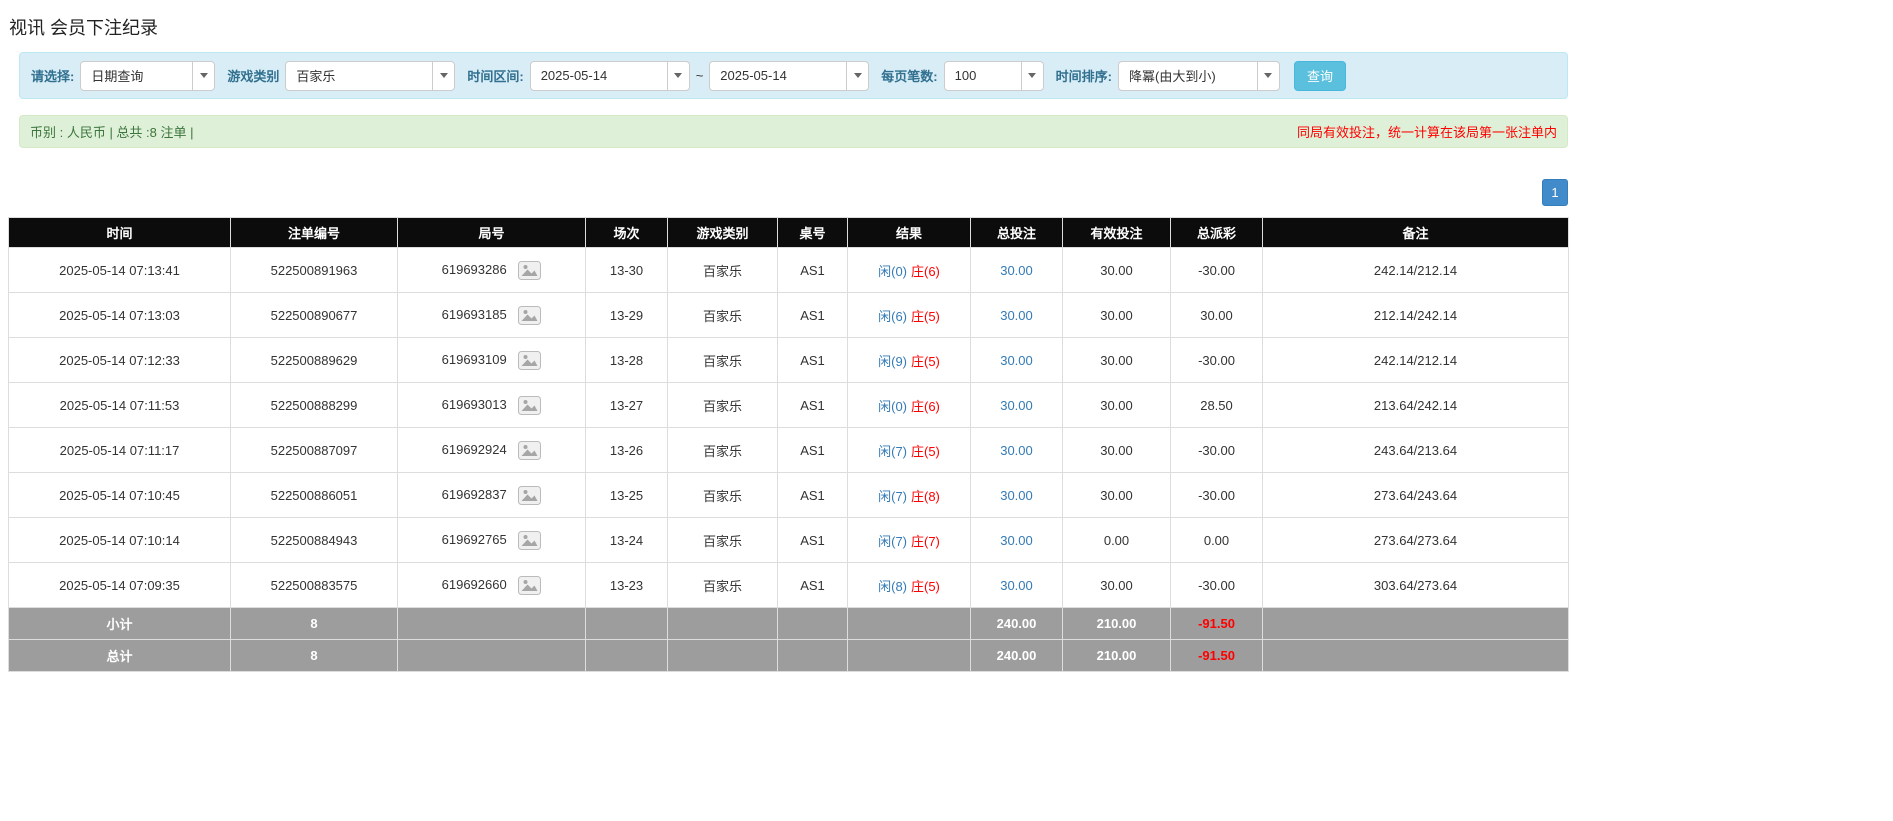  Describe the element at coordinates (314, 540) in the screenshot. I see `cell-bet-id: 522500884943` at that location.